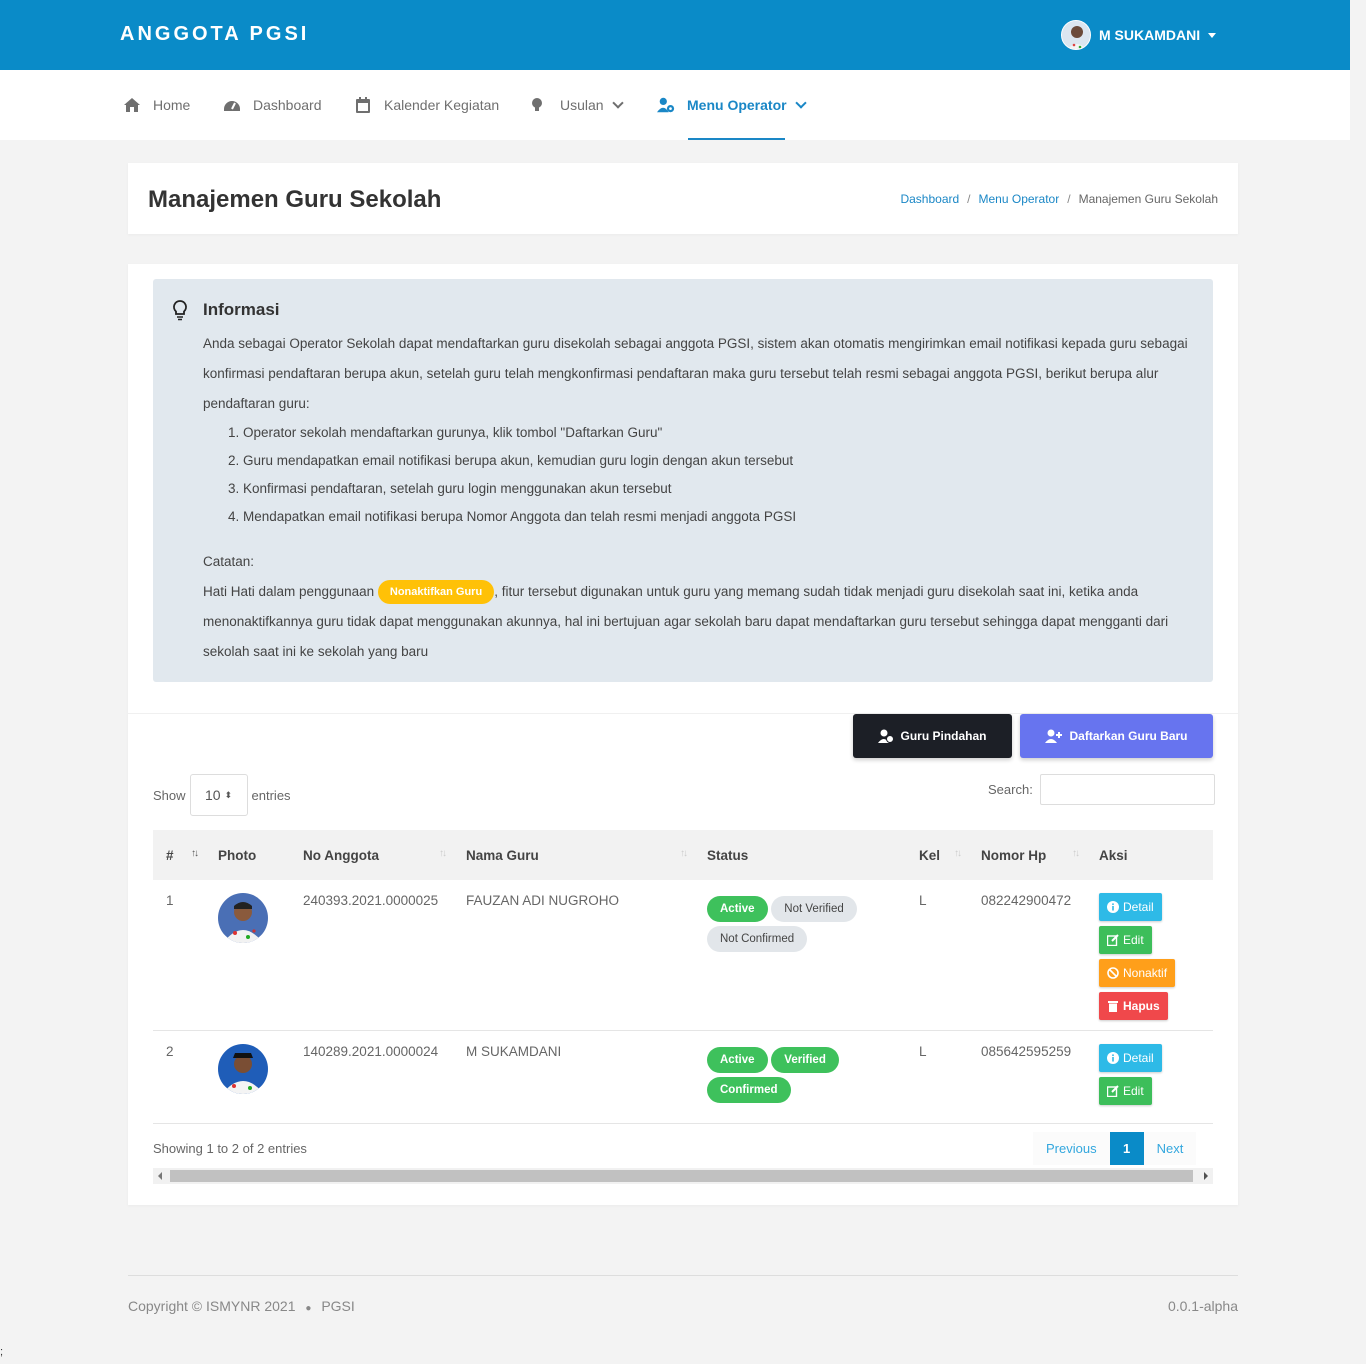 The width and height of the screenshot is (1366, 1364). I want to click on edit-icon, so click(1113, 940).